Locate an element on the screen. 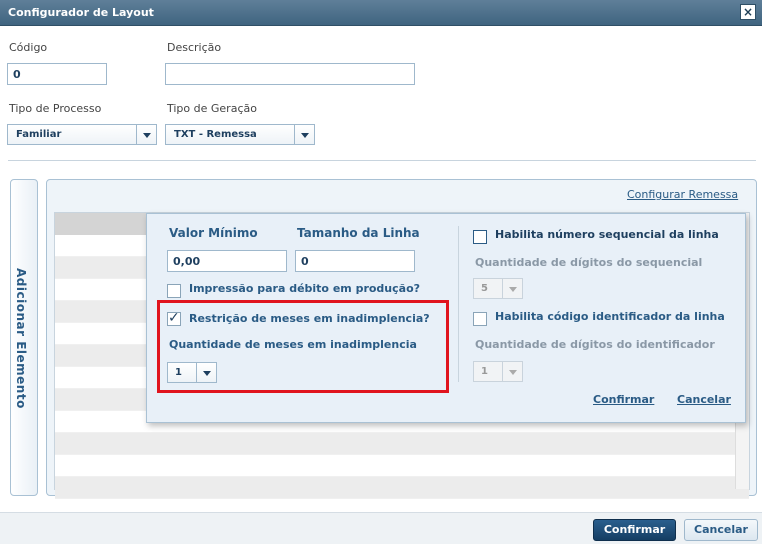 This screenshot has height=544, width=762. popup-divider is located at coordinates (458, 304).